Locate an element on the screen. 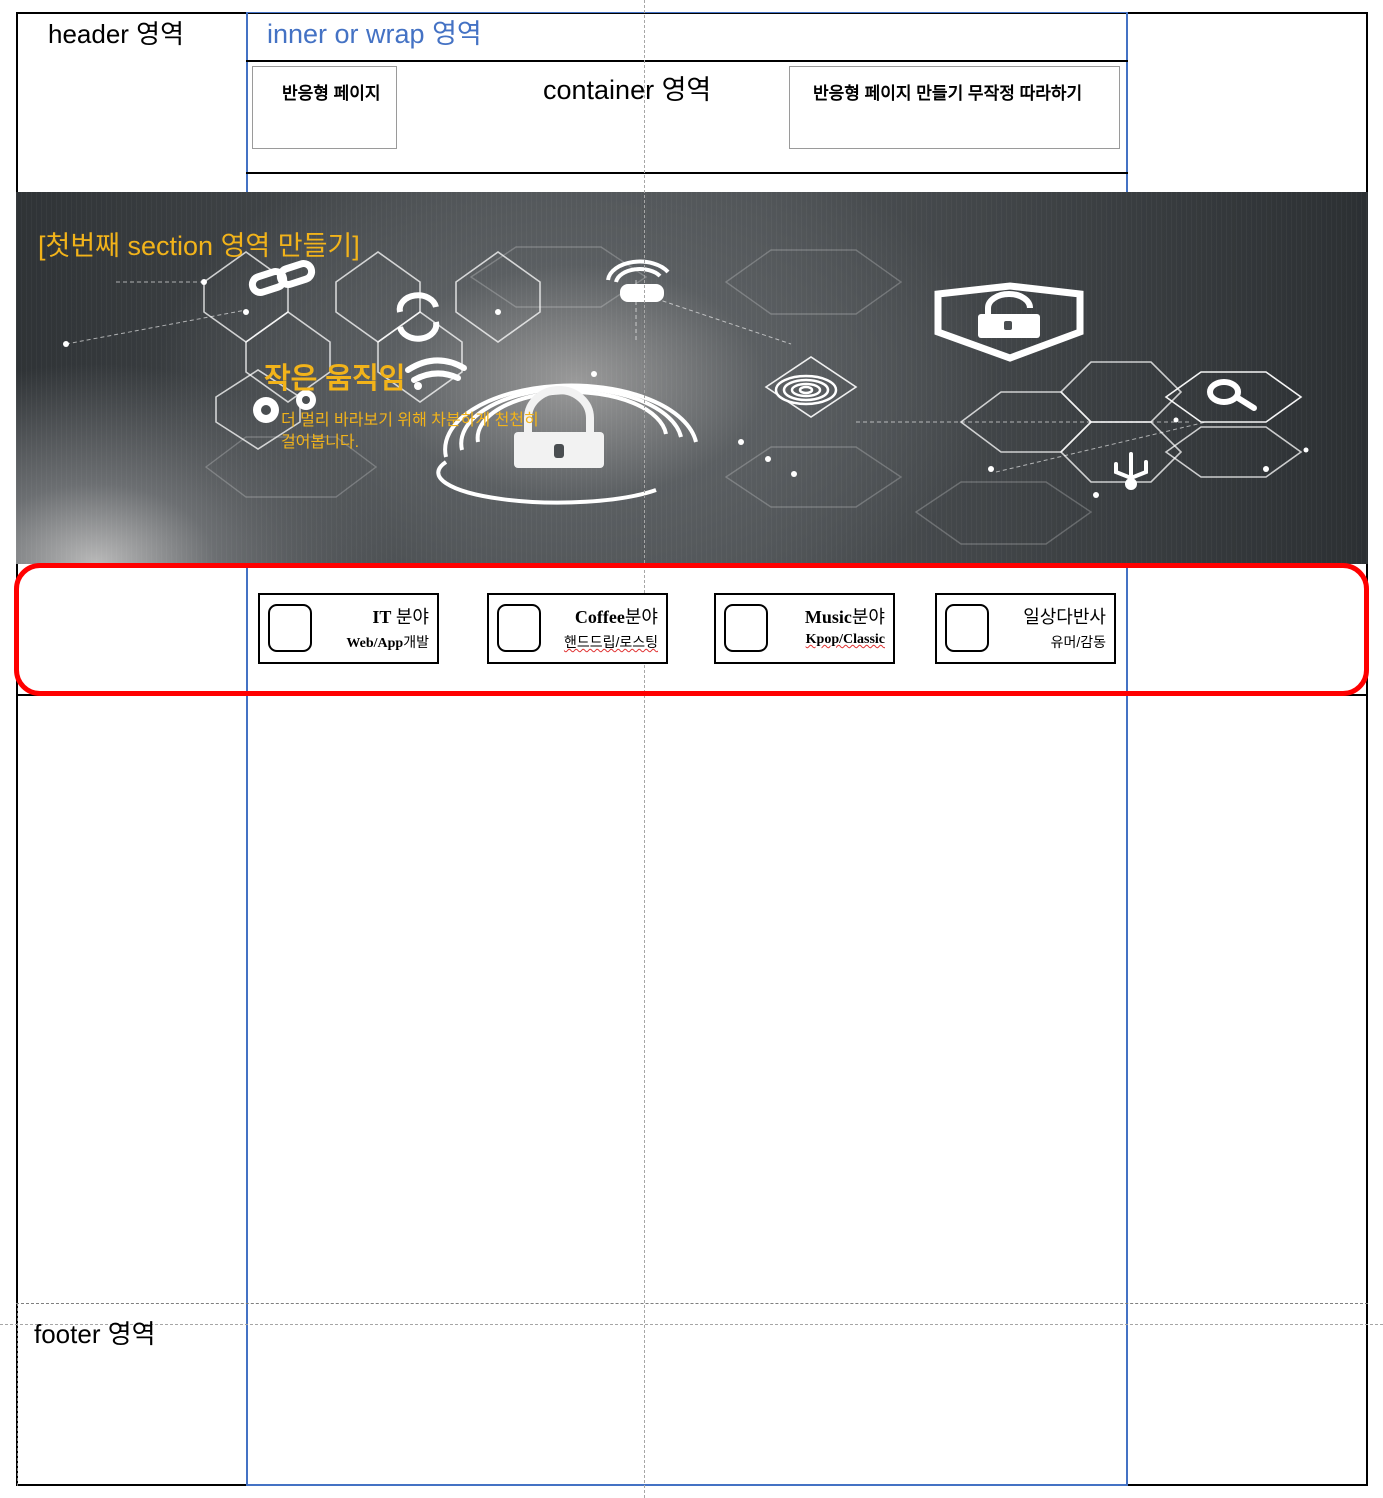 This screenshot has height=1498, width=1383. hero-description-line: 걸어봅니다. is located at coordinates (320, 442).